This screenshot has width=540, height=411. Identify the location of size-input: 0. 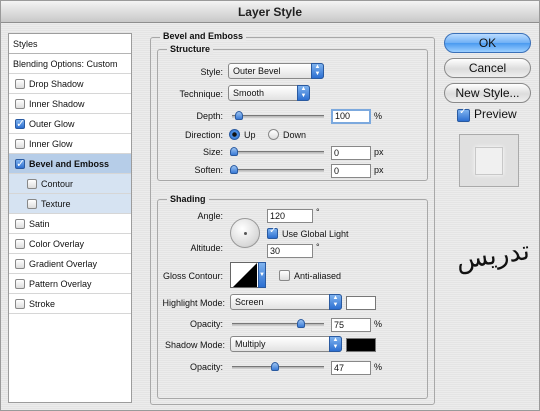
(351, 153).